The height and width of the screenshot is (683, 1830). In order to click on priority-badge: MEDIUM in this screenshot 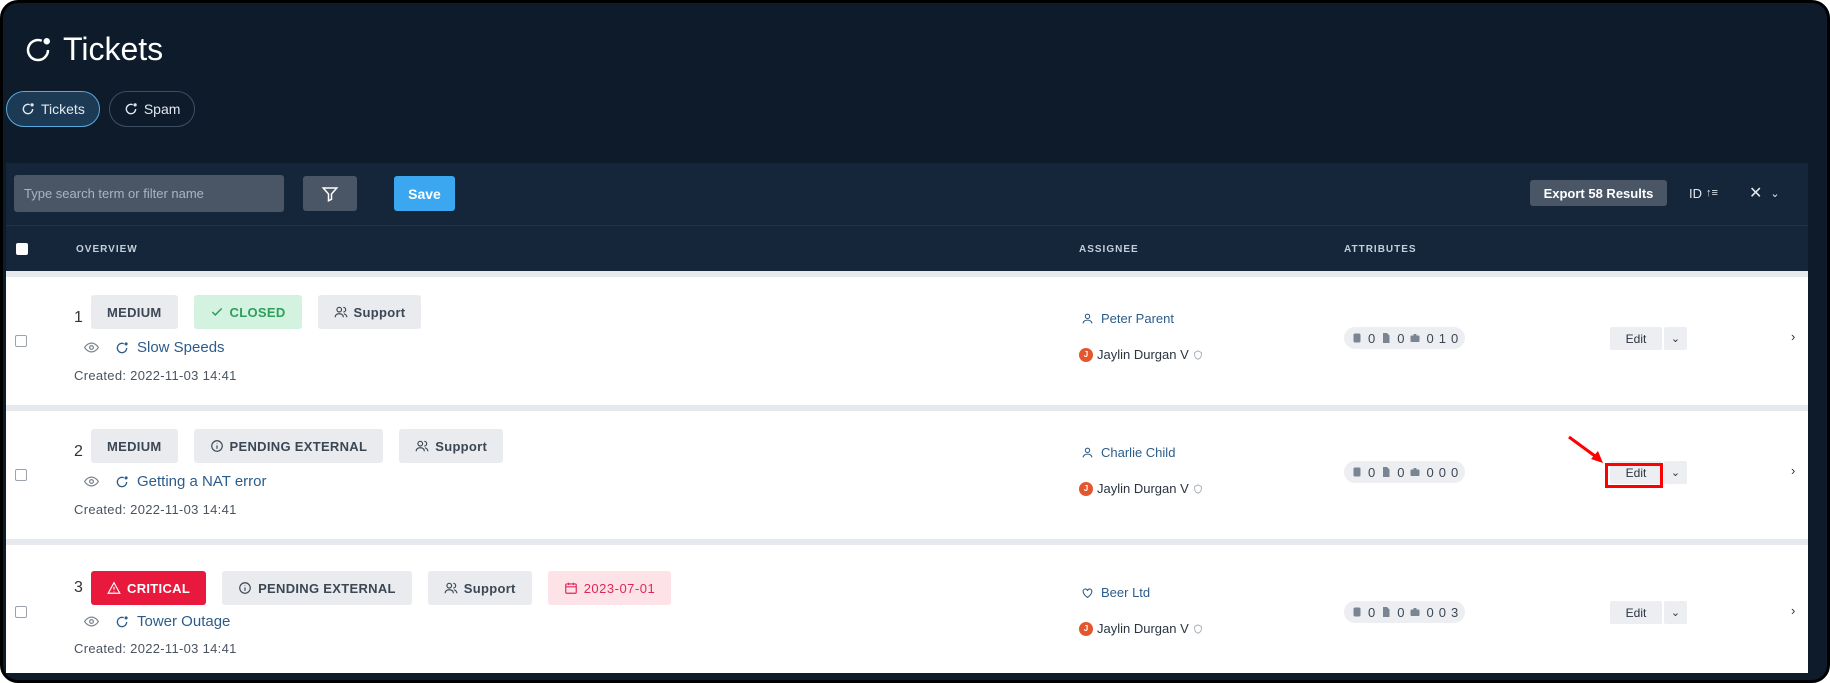, I will do `click(134, 446)`.